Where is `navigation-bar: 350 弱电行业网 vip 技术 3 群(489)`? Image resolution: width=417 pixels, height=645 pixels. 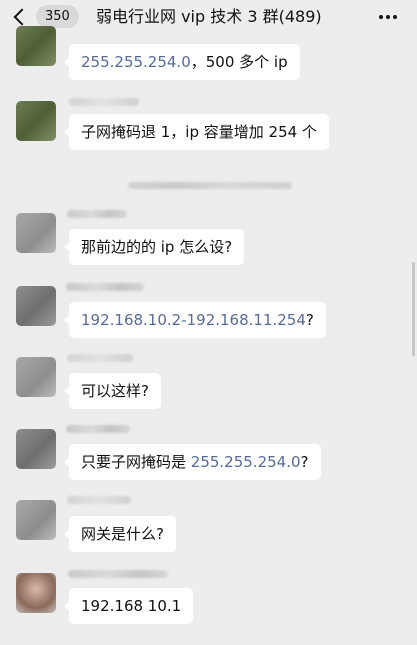 navigation-bar: 350 弱电行业网 vip 技术 3 群(489) is located at coordinates (208, 17).